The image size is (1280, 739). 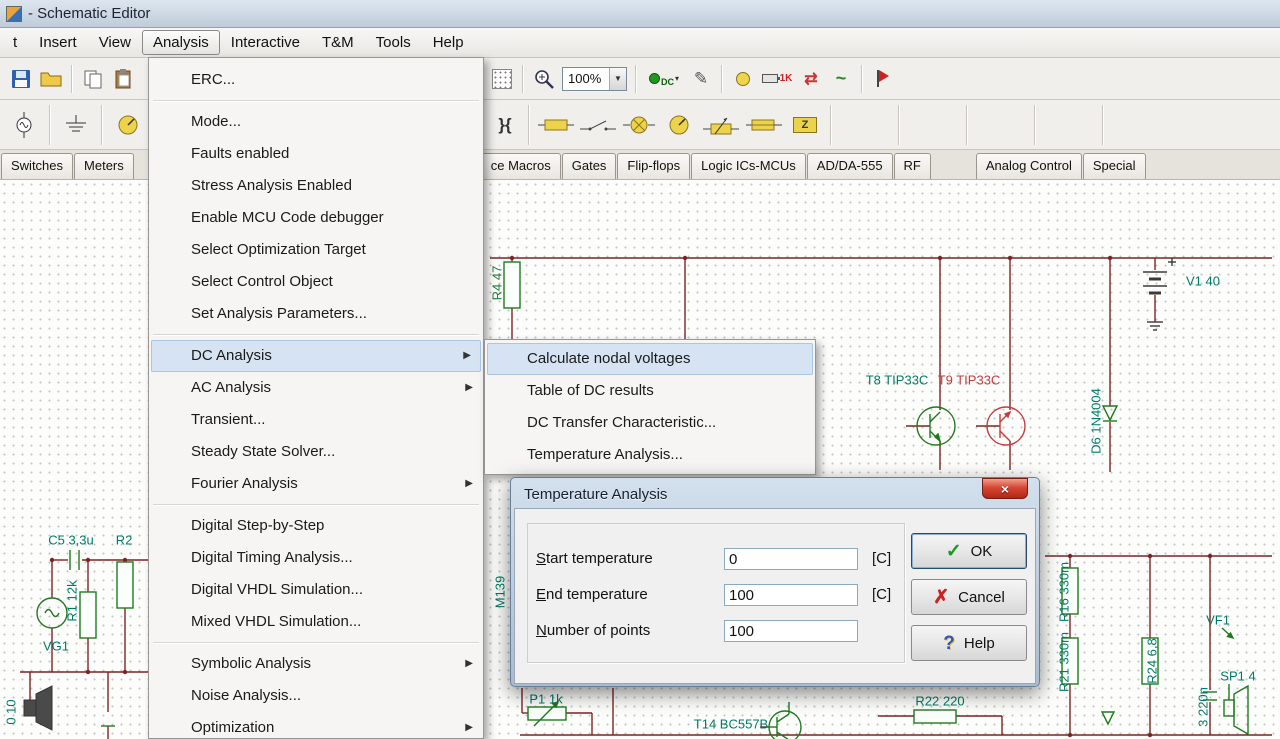 I want to click on tab-spice-macros: ce Macros, so click(x=520, y=166).